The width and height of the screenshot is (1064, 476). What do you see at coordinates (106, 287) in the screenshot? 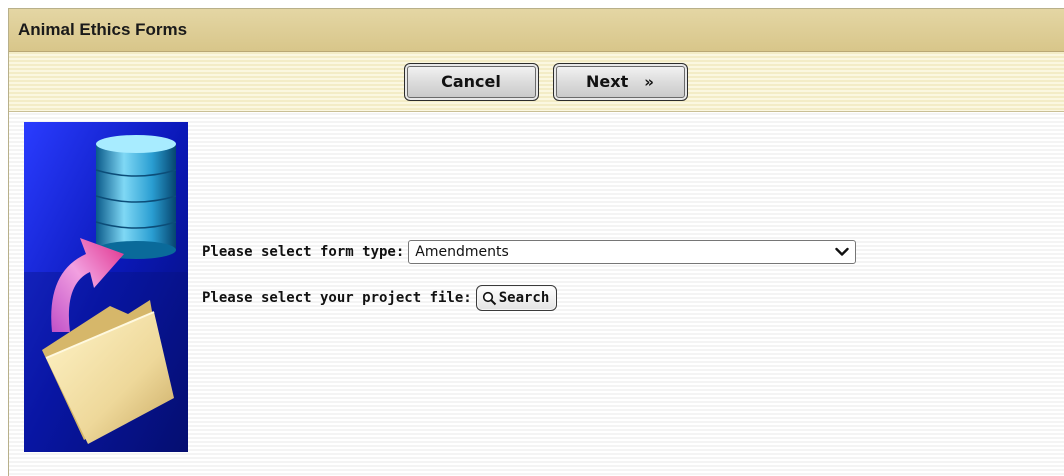
I see `database-folder-illustration` at bounding box center [106, 287].